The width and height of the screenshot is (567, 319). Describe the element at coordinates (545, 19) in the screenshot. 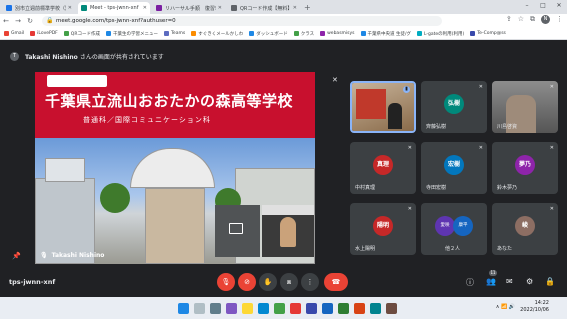

I see `profile-avatar: N` at that location.